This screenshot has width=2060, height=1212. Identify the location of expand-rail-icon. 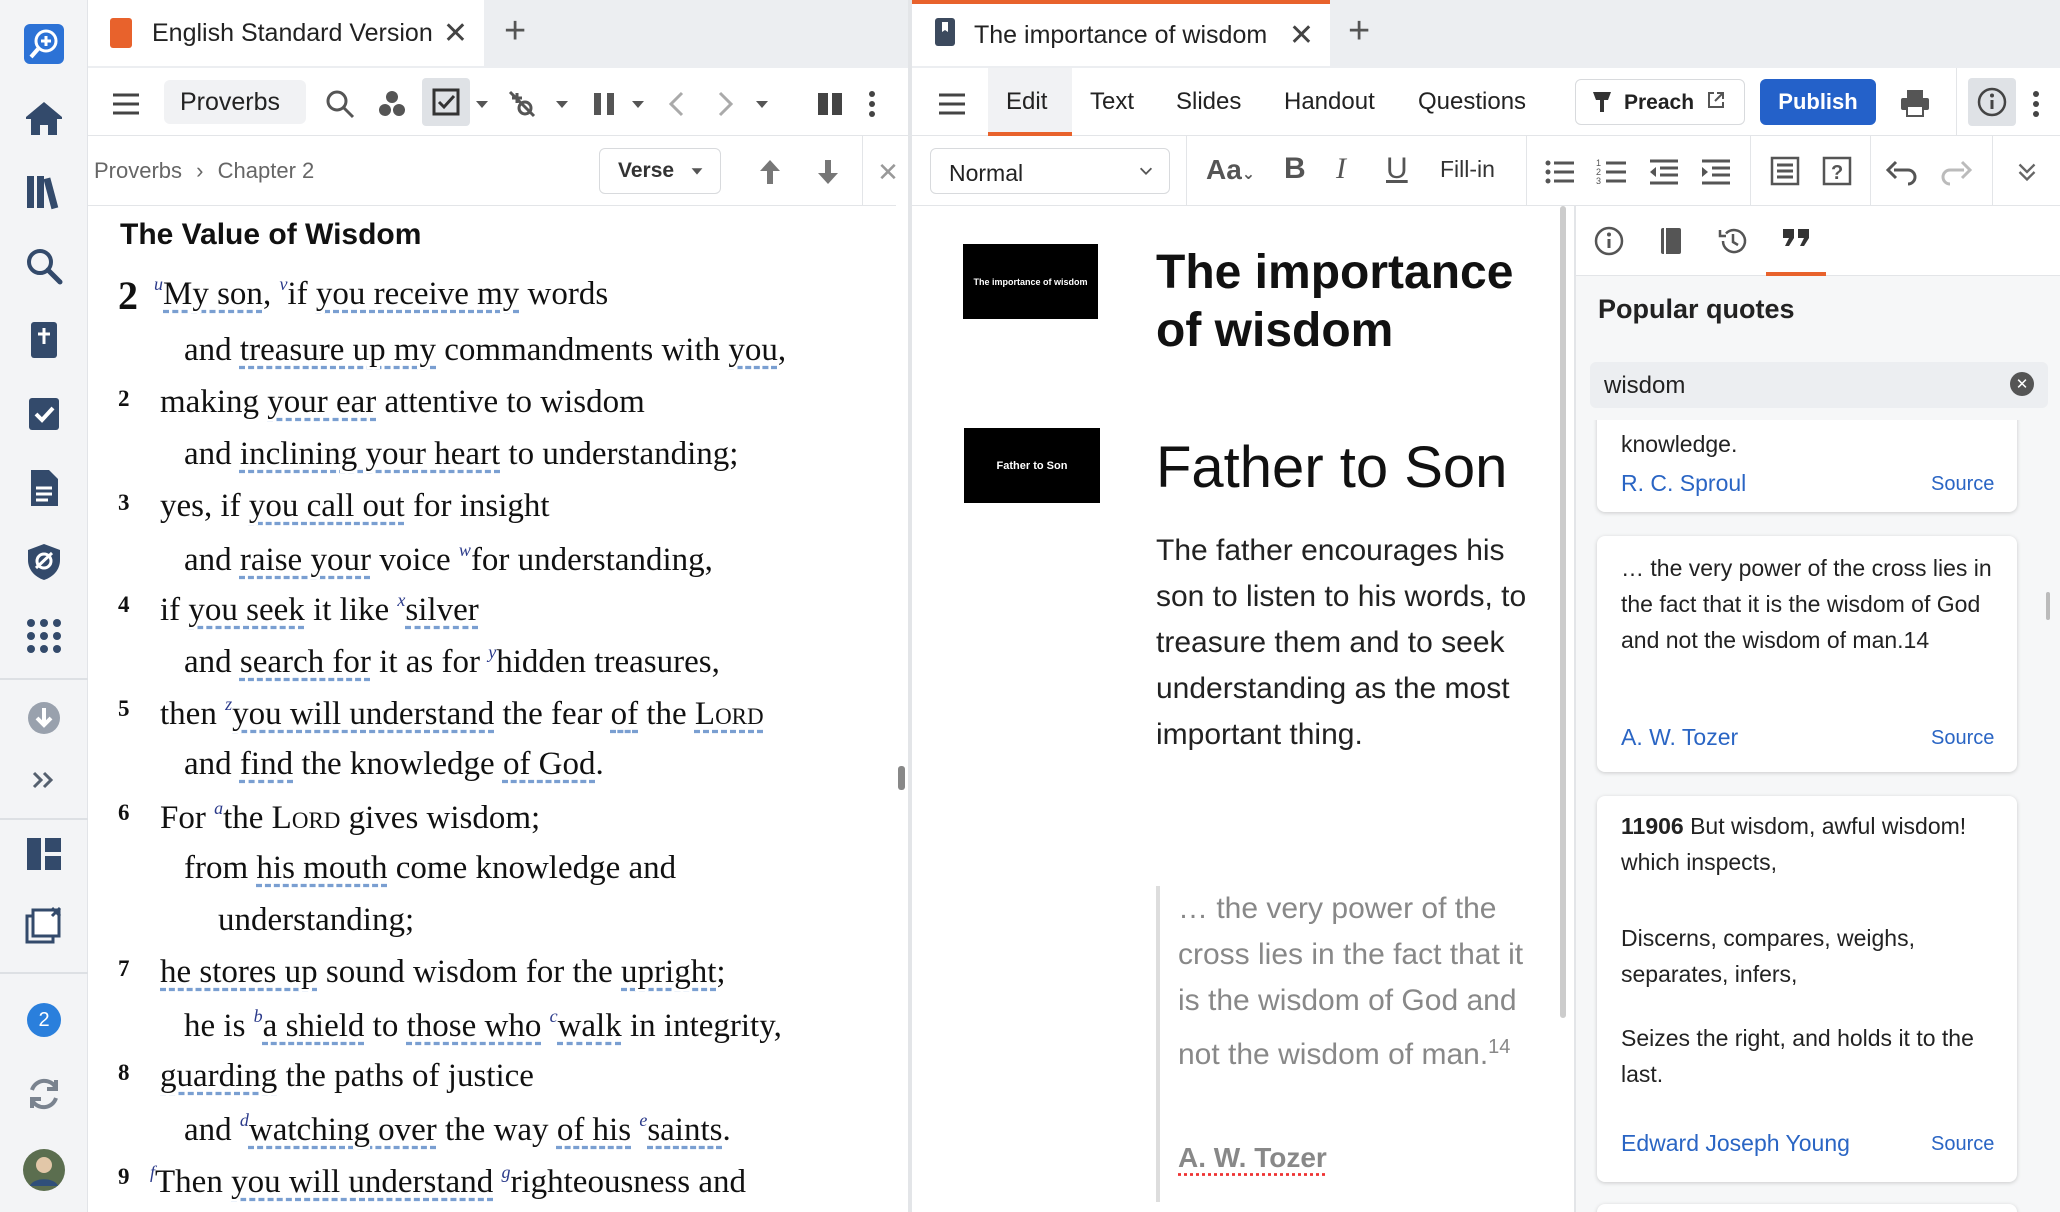
(44, 780).